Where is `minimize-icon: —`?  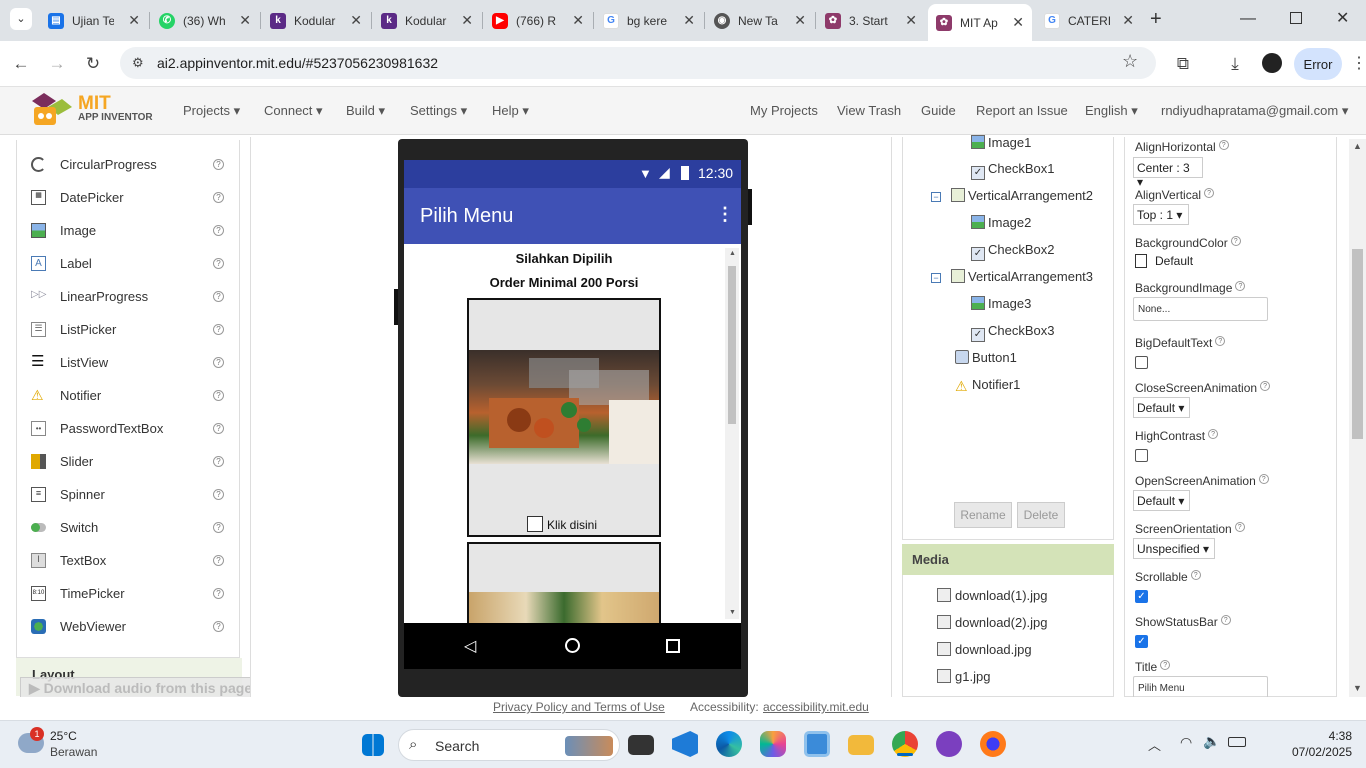 minimize-icon: — is located at coordinates (1248, 19).